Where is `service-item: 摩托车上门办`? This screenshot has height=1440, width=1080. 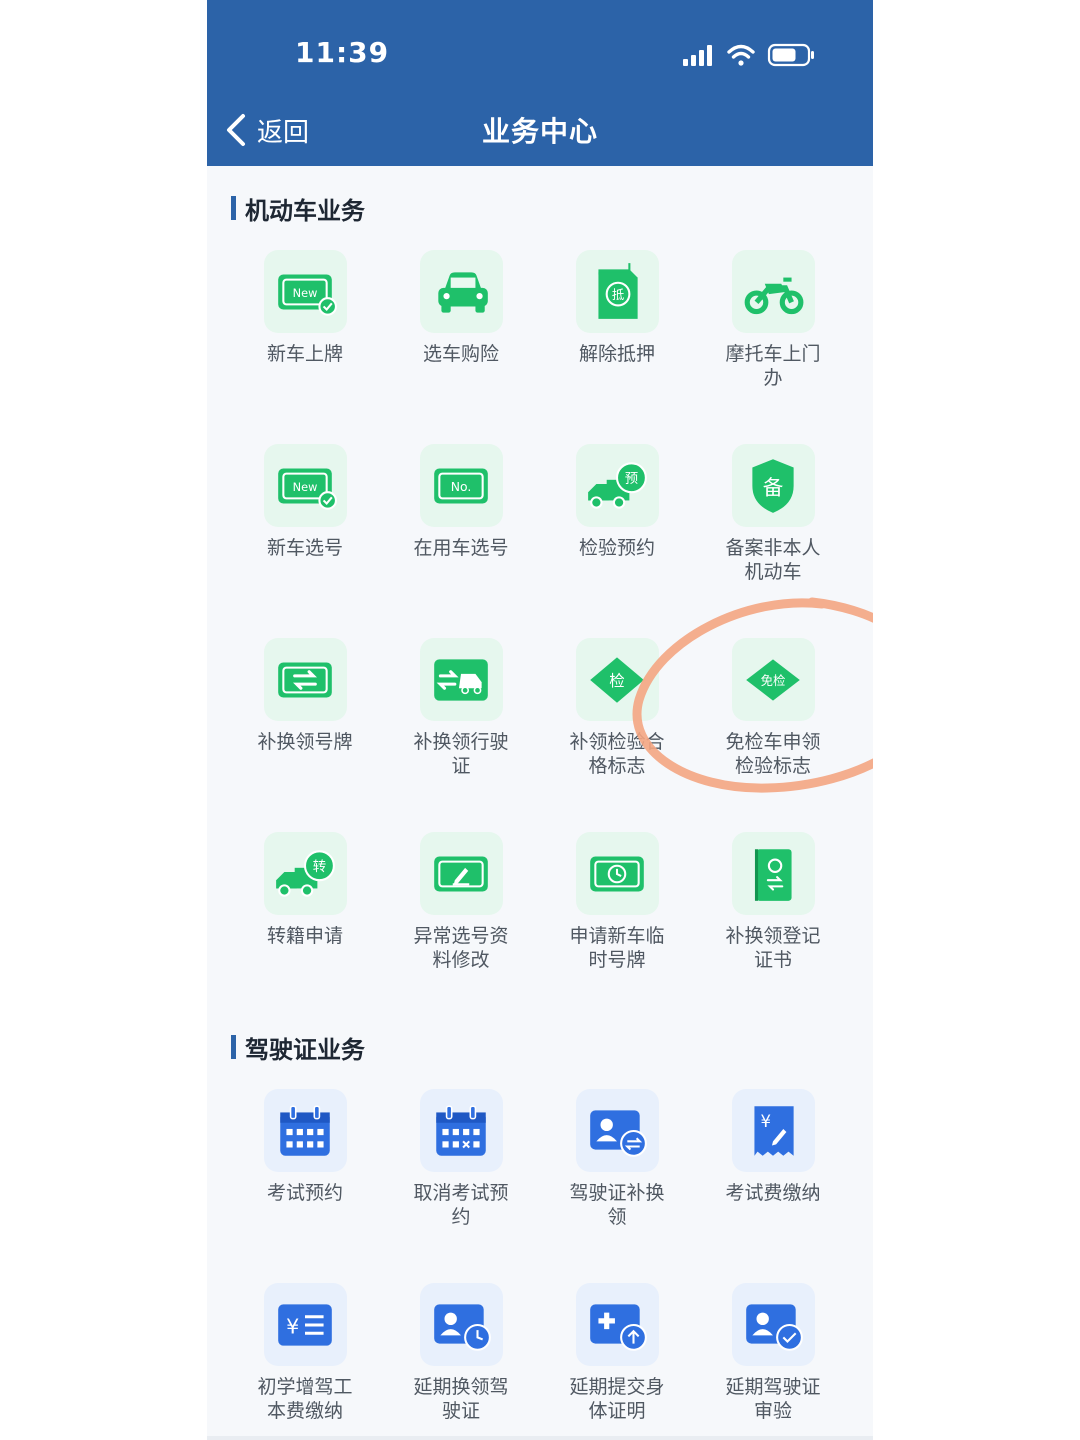
service-item: 摩托车上门办 is located at coordinates (773, 347).